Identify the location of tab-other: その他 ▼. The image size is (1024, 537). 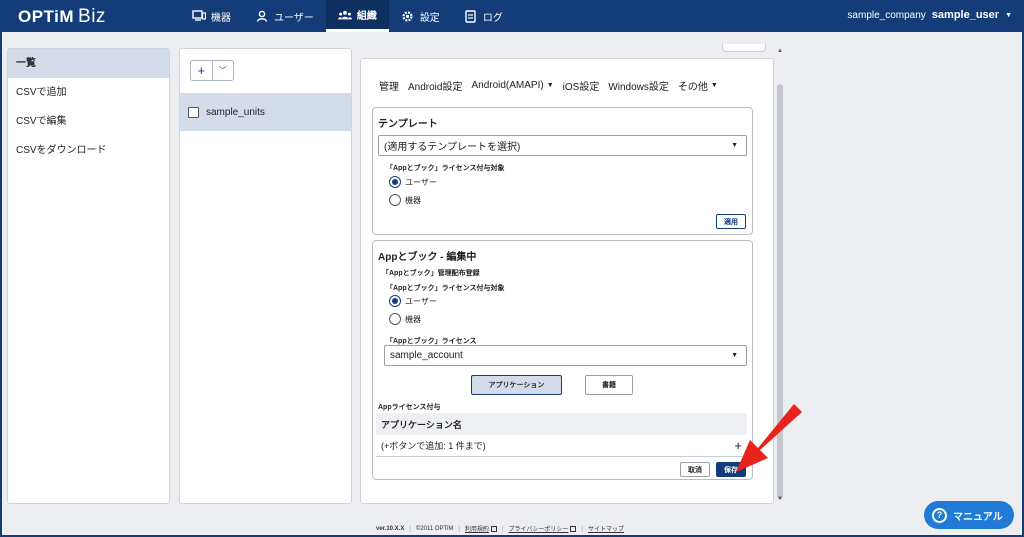
(698, 85).